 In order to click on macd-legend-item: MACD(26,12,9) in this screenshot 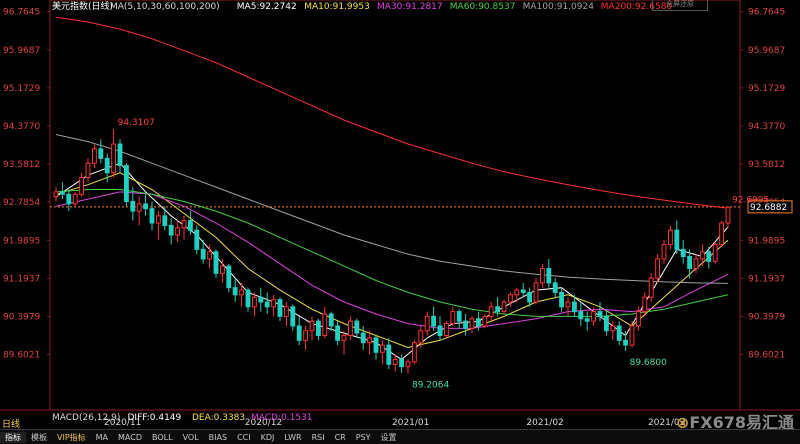, I will do `click(86, 418)`.